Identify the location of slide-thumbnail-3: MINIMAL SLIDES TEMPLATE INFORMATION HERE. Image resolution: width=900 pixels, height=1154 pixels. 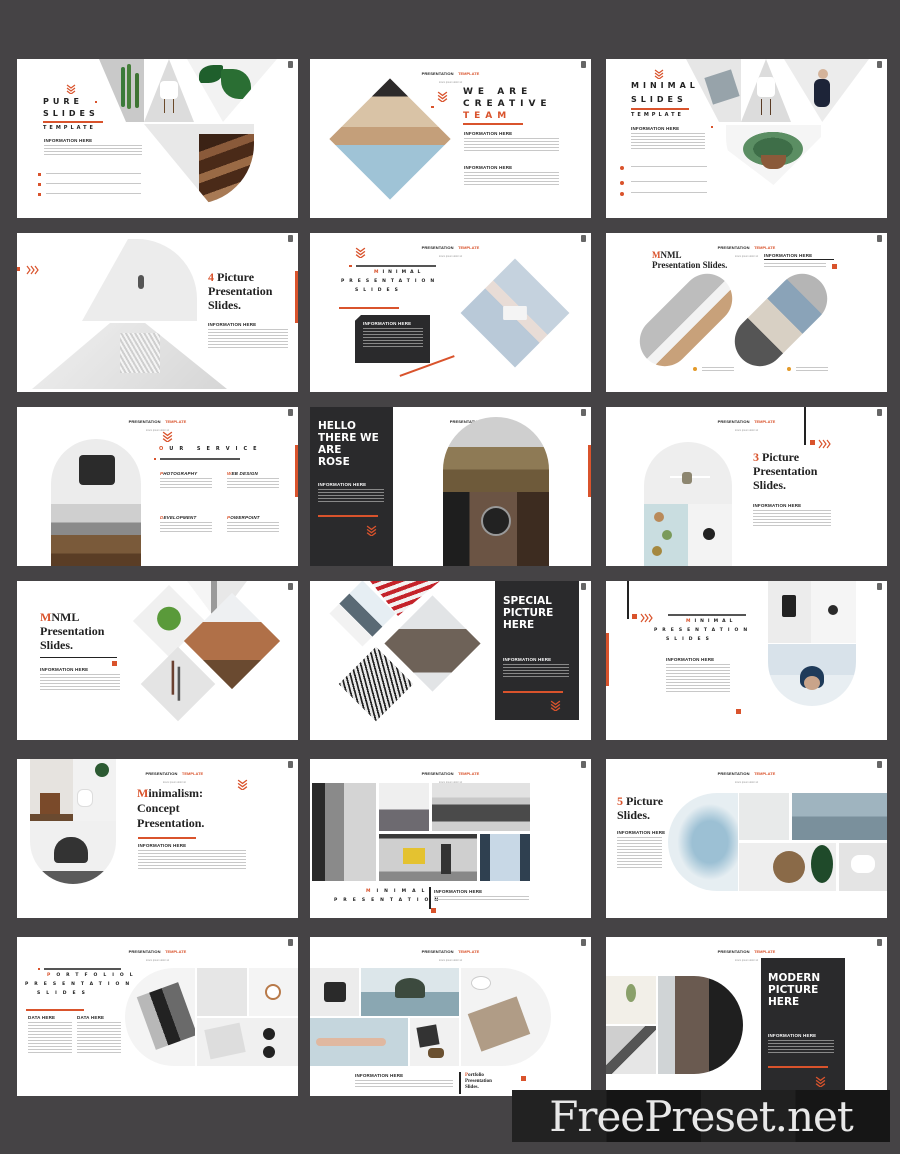
(746, 138).